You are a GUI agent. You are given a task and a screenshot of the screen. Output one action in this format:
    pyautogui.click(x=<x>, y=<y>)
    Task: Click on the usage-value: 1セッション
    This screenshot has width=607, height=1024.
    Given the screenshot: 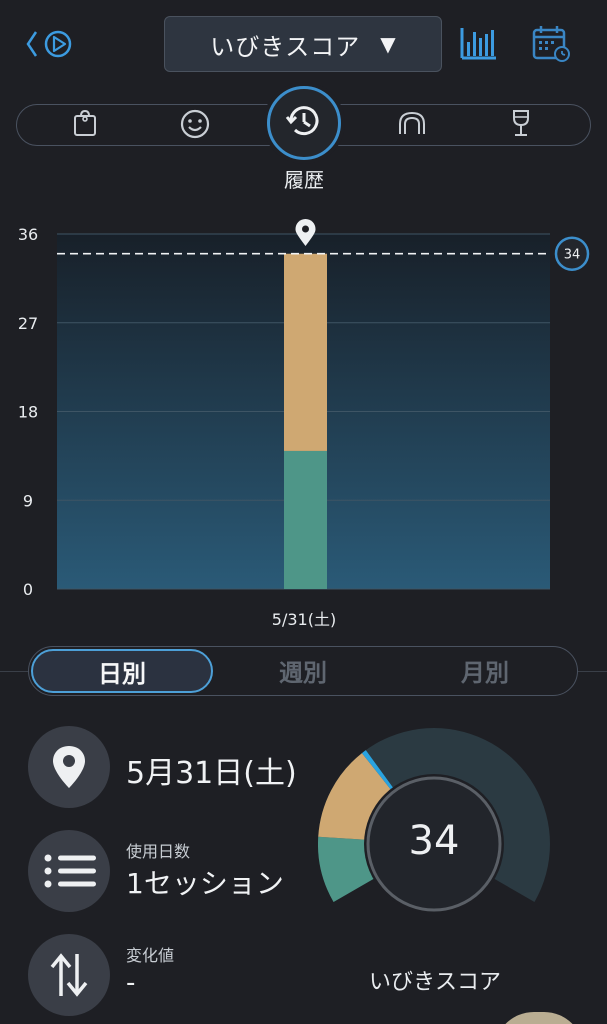 What is the action you would take?
    pyautogui.click(x=205, y=883)
    